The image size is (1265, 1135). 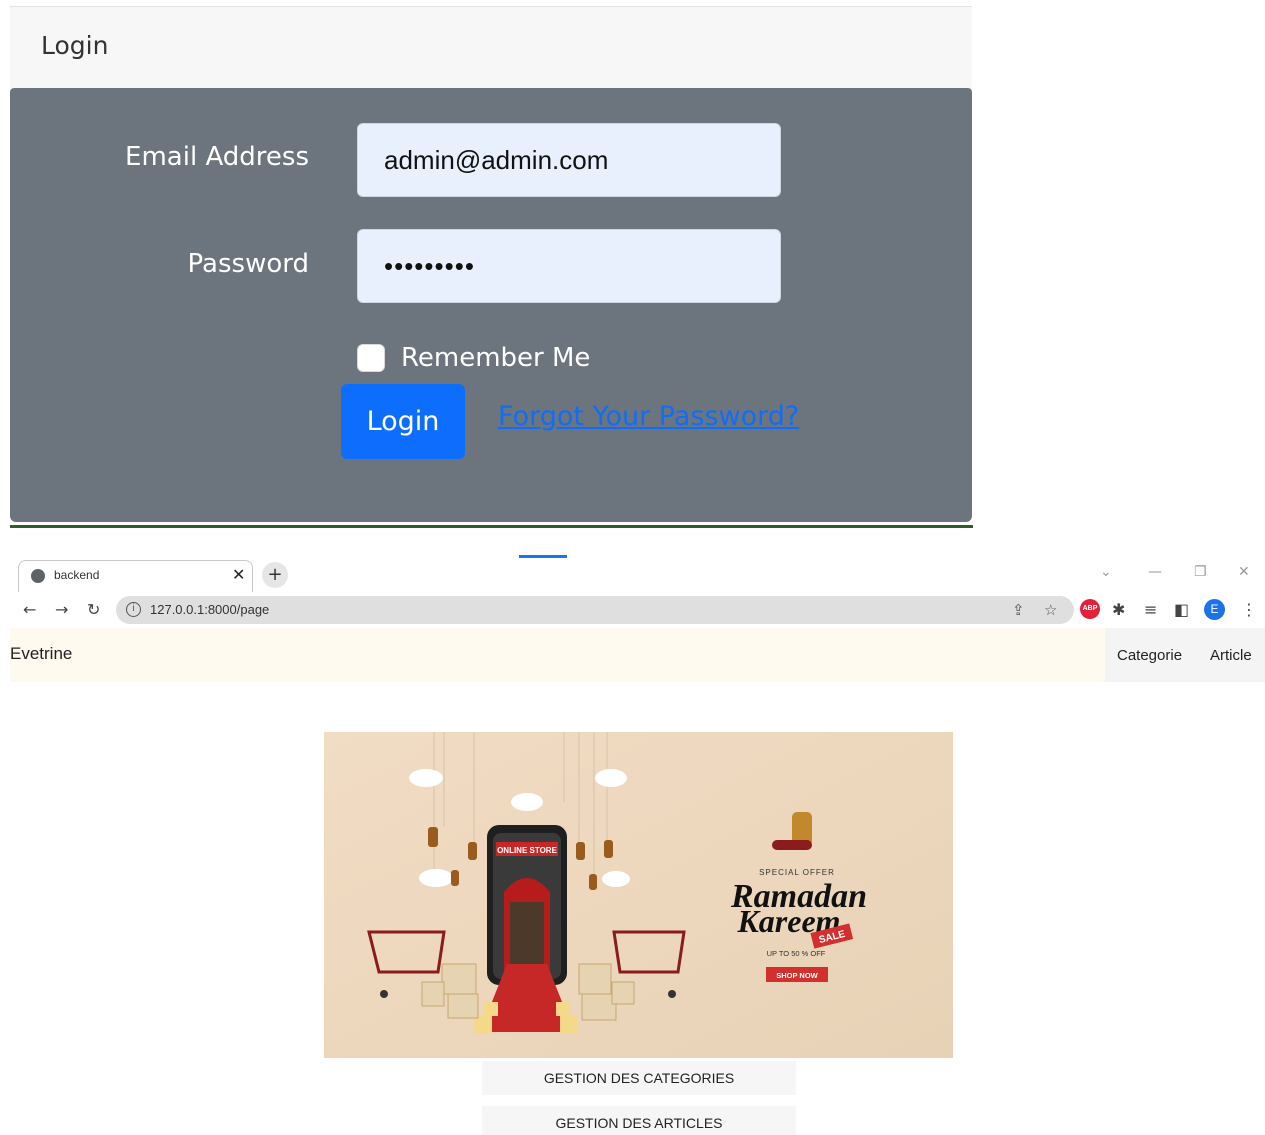 I want to click on close-window-icon: ✕, so click(x=1244, y=572).